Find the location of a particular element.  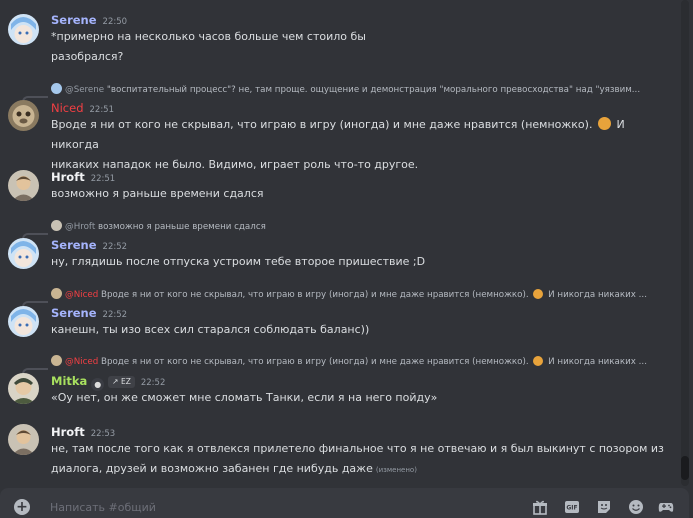

message-composer: + GIF is located at coordinates (344, 503).